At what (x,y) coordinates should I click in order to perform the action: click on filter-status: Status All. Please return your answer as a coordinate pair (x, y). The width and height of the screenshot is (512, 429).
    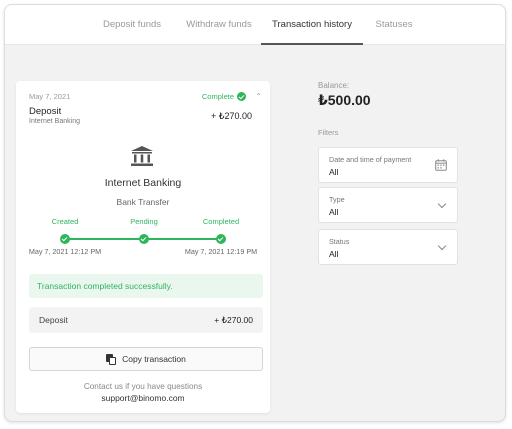
    Looking at the image, I should click on (388, 247).